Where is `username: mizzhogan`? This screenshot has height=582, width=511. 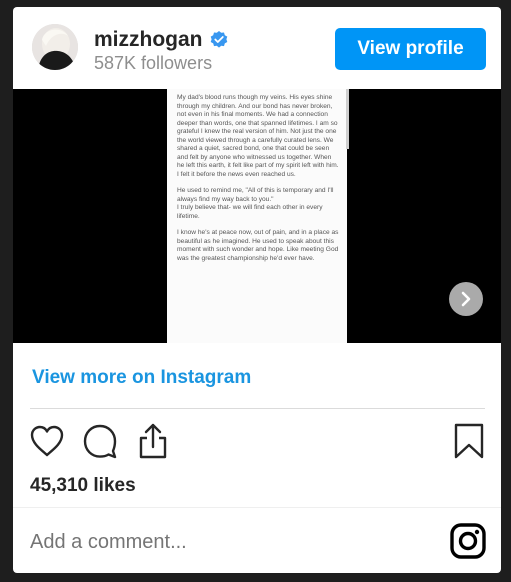 username: mizzhogan is located at coordinates (161, 40).